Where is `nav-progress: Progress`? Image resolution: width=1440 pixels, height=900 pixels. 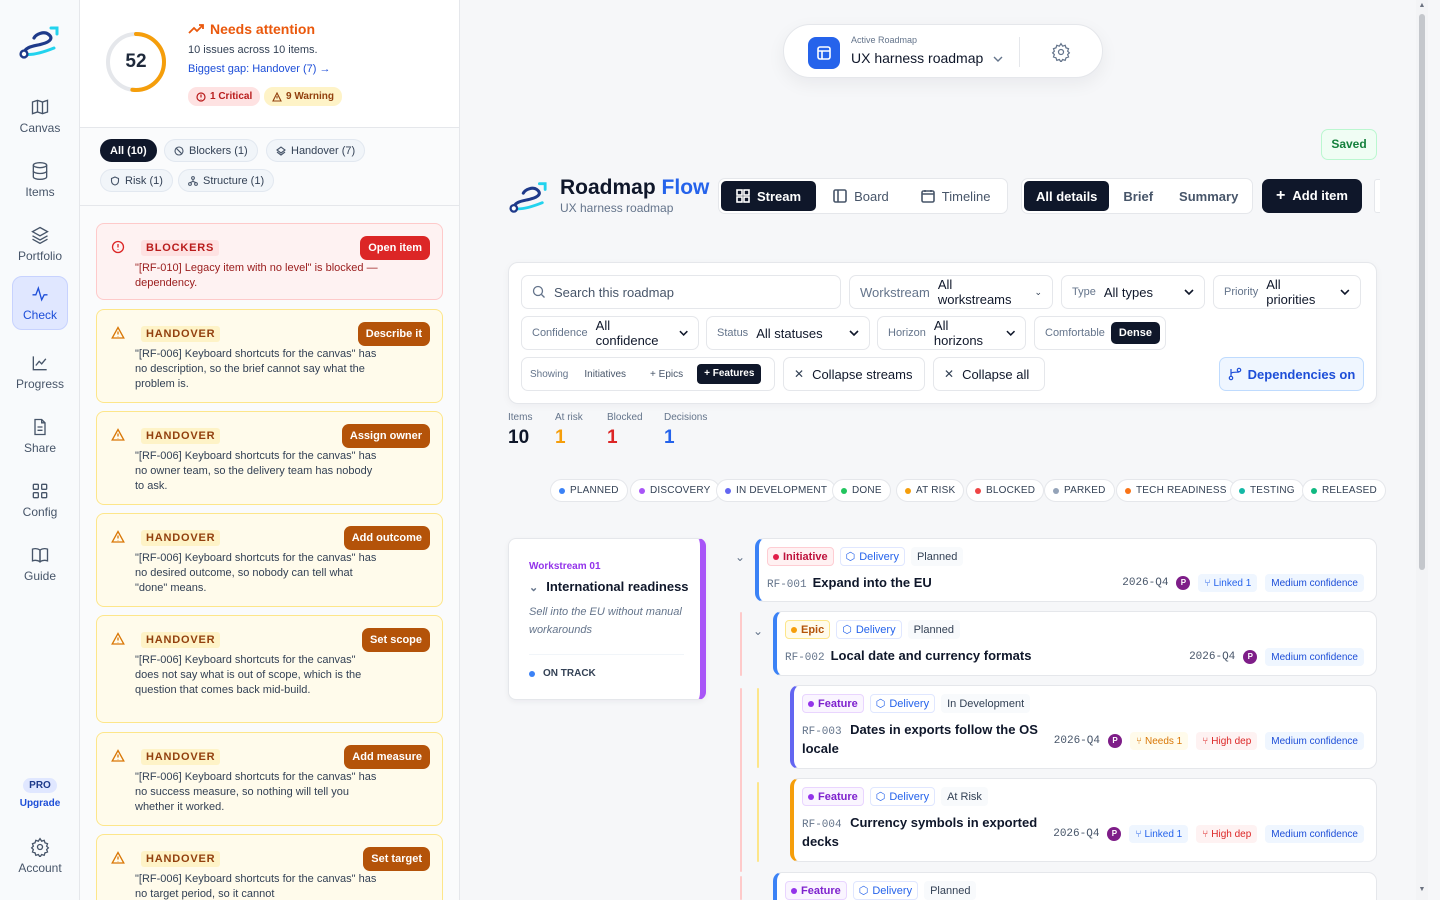 nav-progress: Progress is located at coordinates (40, 372).